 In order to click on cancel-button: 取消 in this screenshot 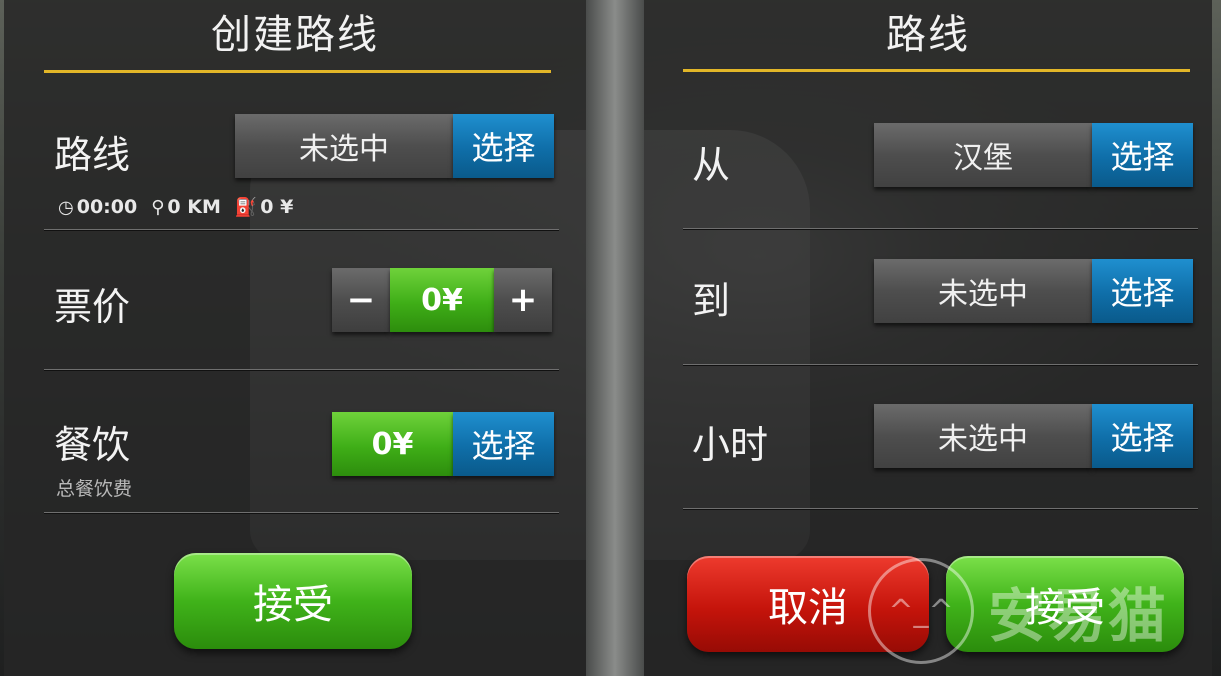, I will do `click(808, 604)`.